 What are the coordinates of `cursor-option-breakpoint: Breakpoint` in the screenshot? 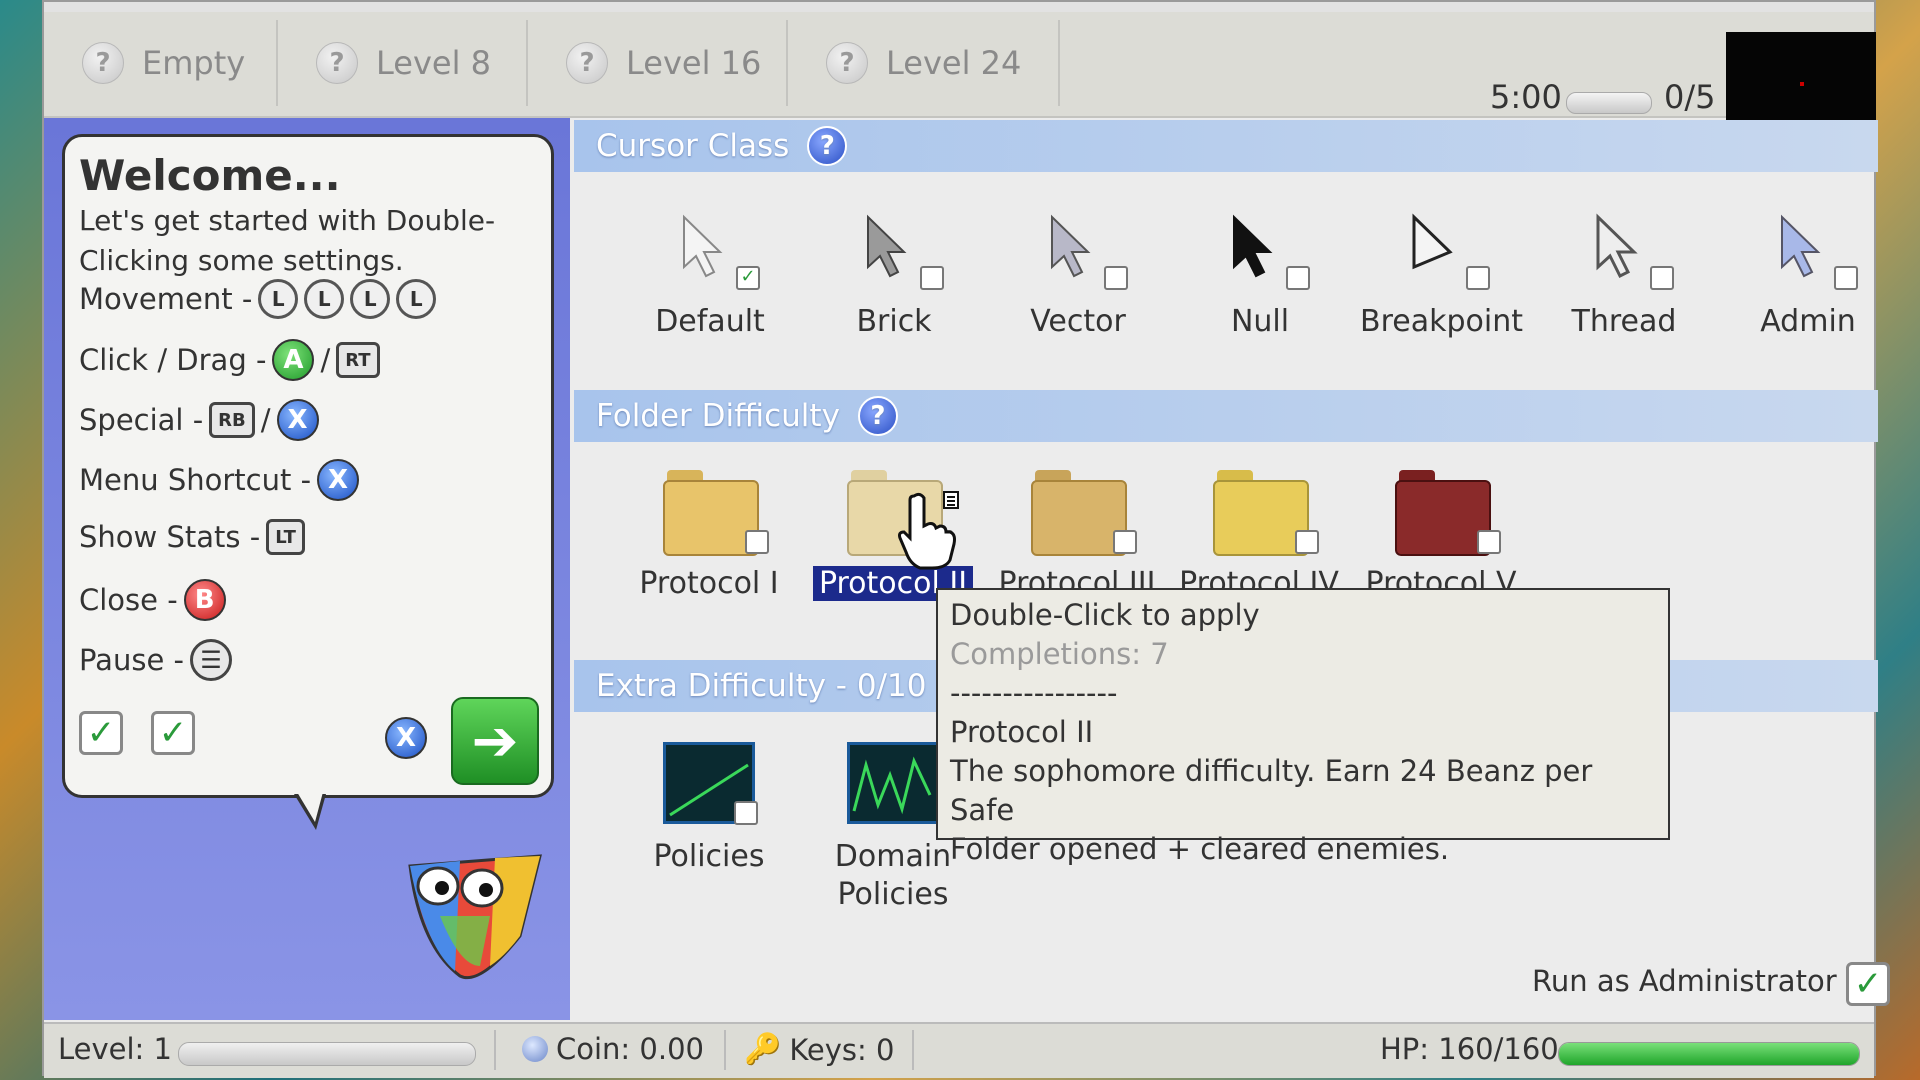 It's located at (1441, 275).